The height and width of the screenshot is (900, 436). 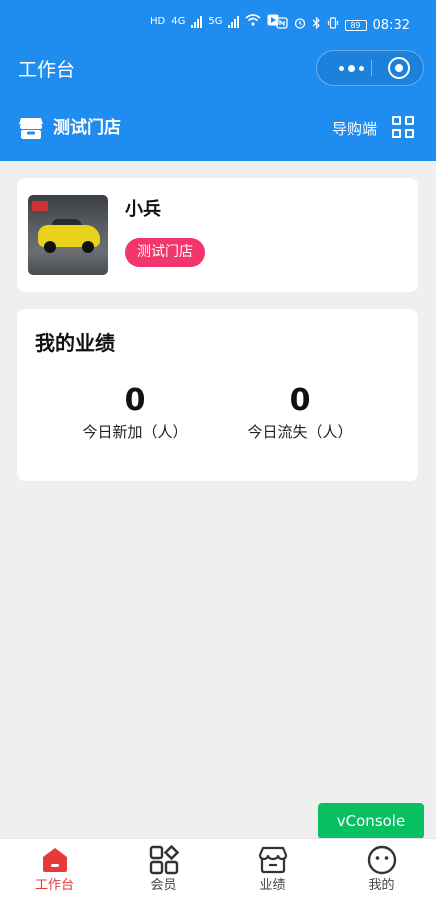 I want to click on profile-card: 小兵 测试门店, so click(x=217, y=235).